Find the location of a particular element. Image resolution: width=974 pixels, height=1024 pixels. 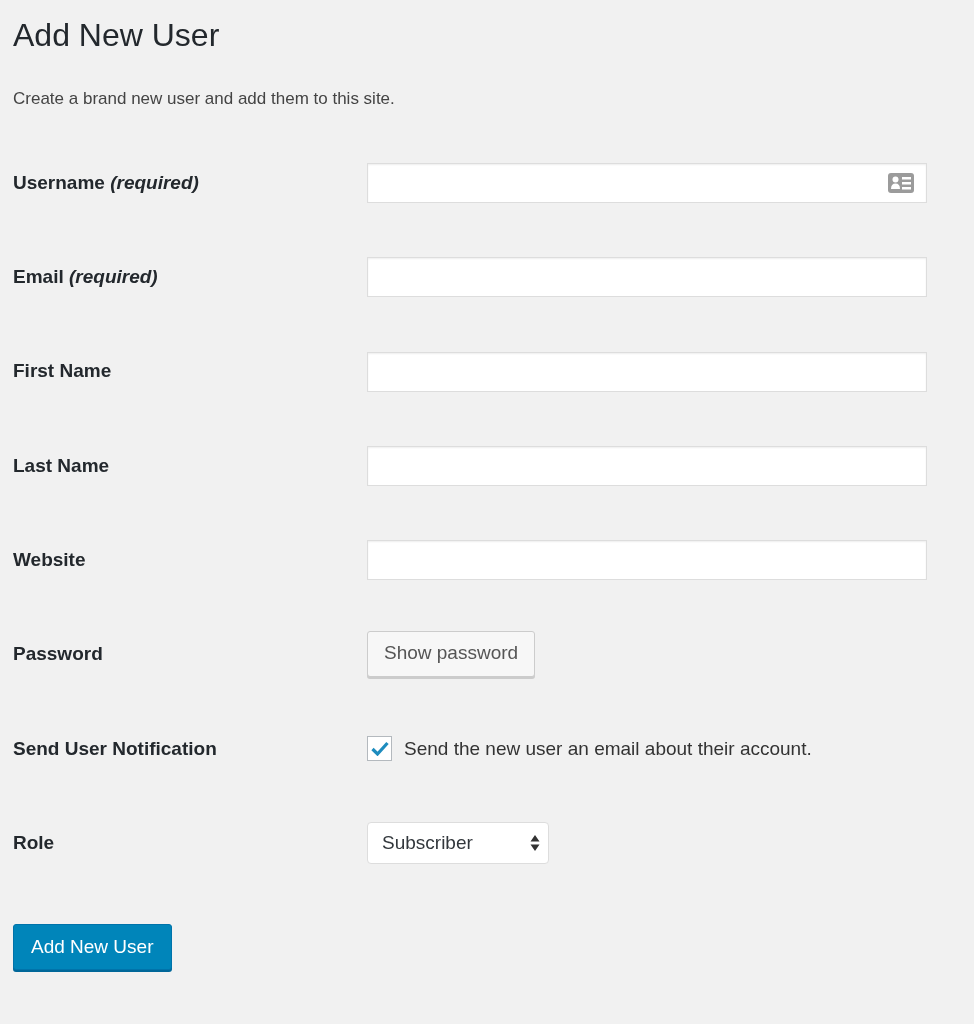

page-title: Add New User is located at coordinates (117, 35).